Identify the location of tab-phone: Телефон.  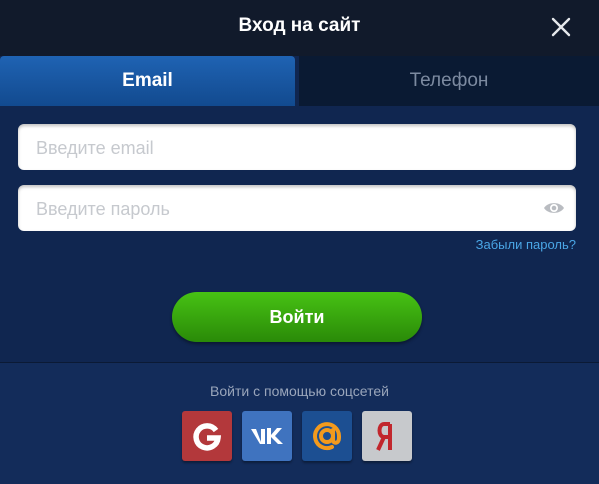
(449, 81).